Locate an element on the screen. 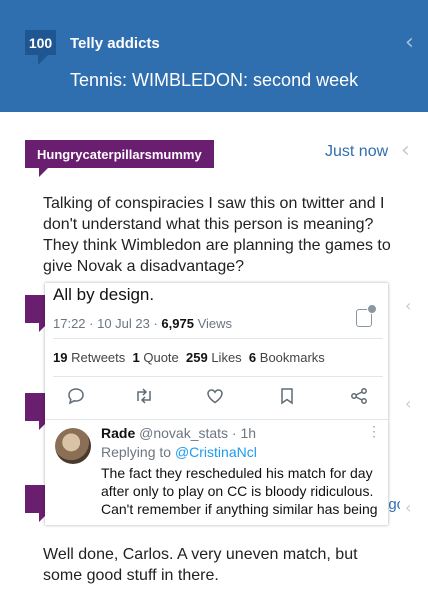 The height and width of the screenshot is (600, 428). tweet-actions is located at coordinates (218, 398).